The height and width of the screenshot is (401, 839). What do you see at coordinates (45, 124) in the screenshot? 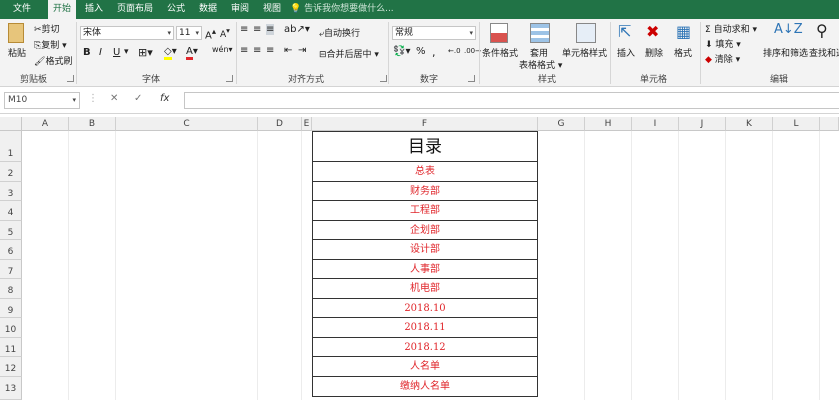
I see `column-header-a: A` at bounding box center [45, 124].